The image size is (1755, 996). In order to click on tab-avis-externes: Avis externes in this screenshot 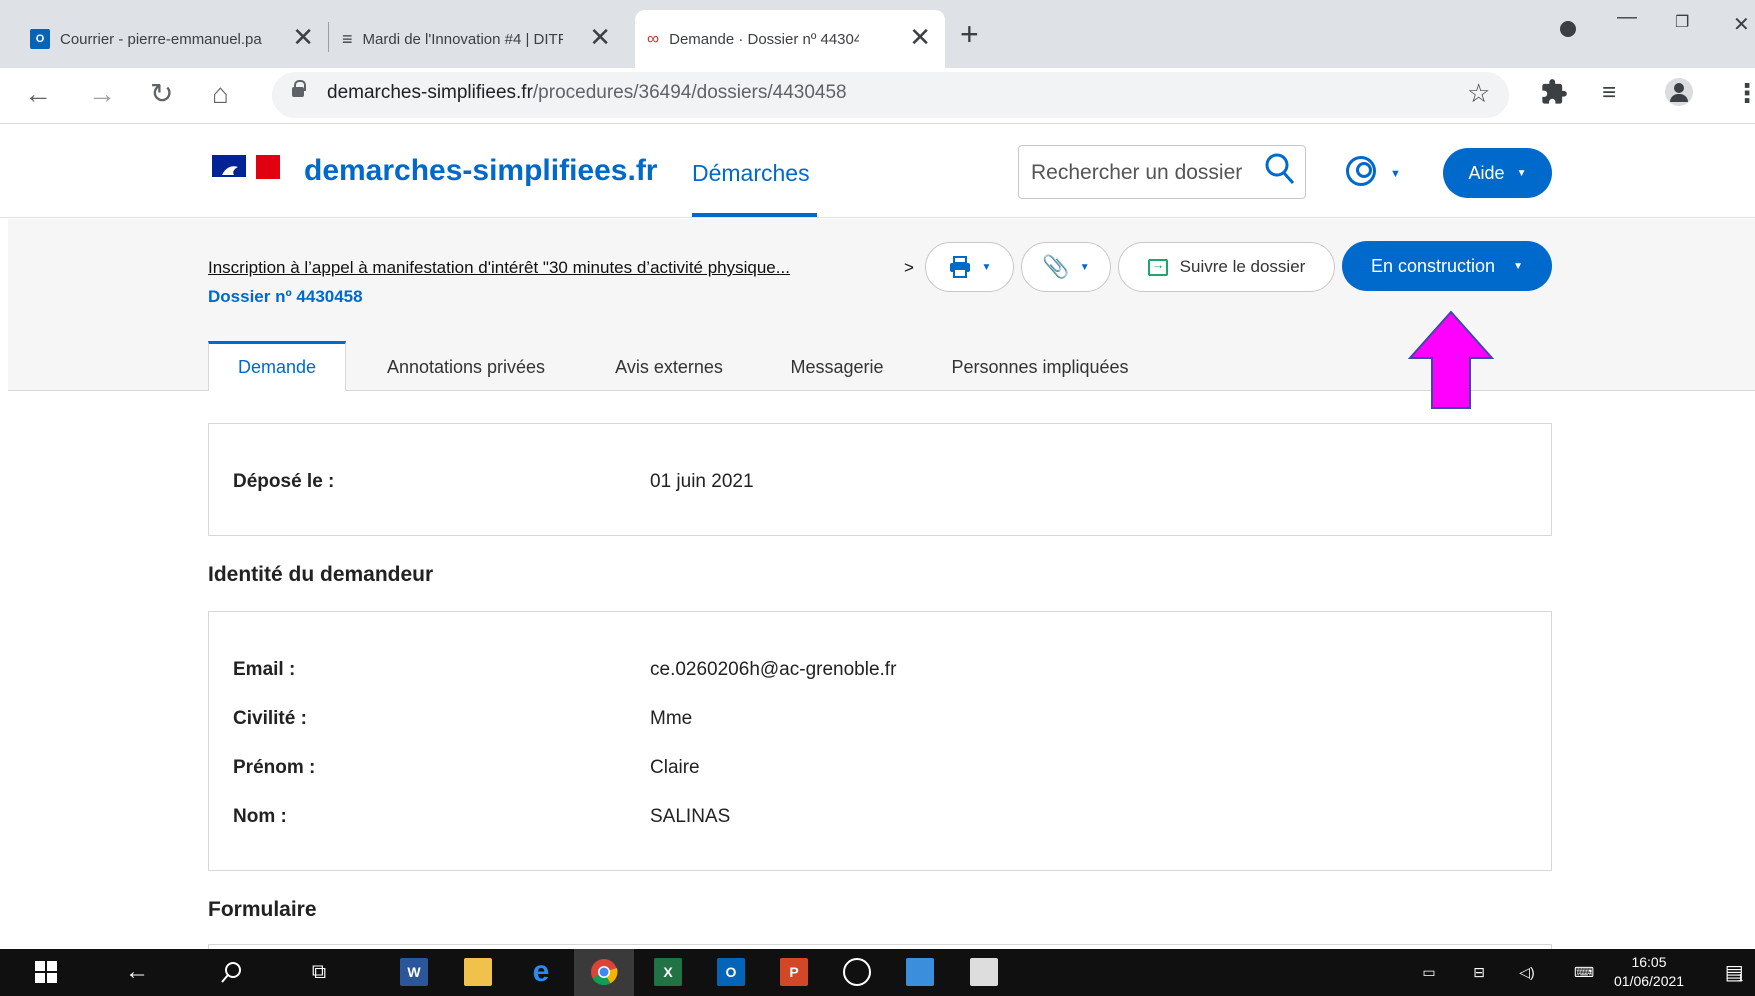, I will do `click(669, 367)`.